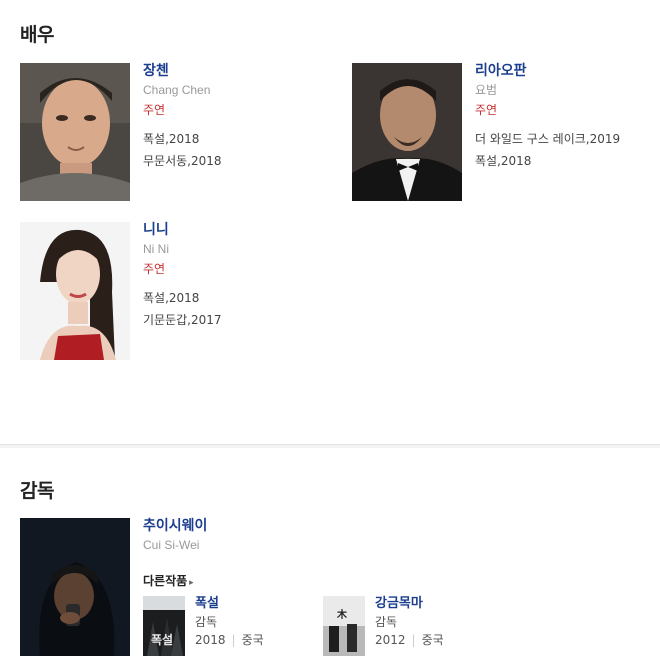 The height and width of the screenshot is (662, 660). Describe the element at coordinates (255, 603) in the screenshot. I see `movie-title: 폭설` at that location.